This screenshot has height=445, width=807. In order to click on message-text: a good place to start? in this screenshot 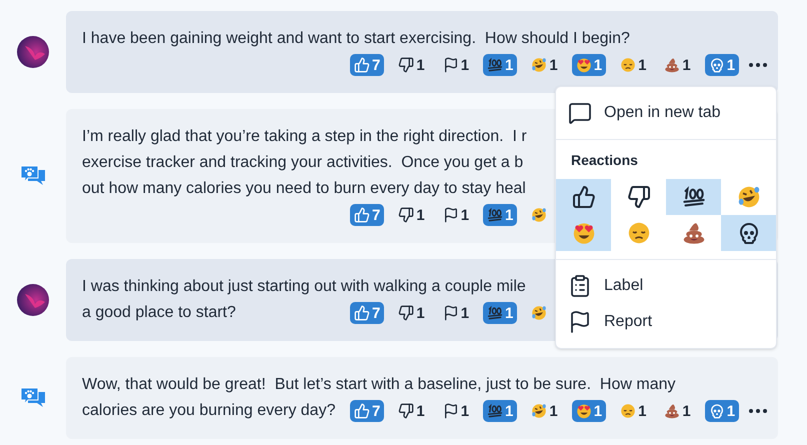, I will do `click(159, 313)`.